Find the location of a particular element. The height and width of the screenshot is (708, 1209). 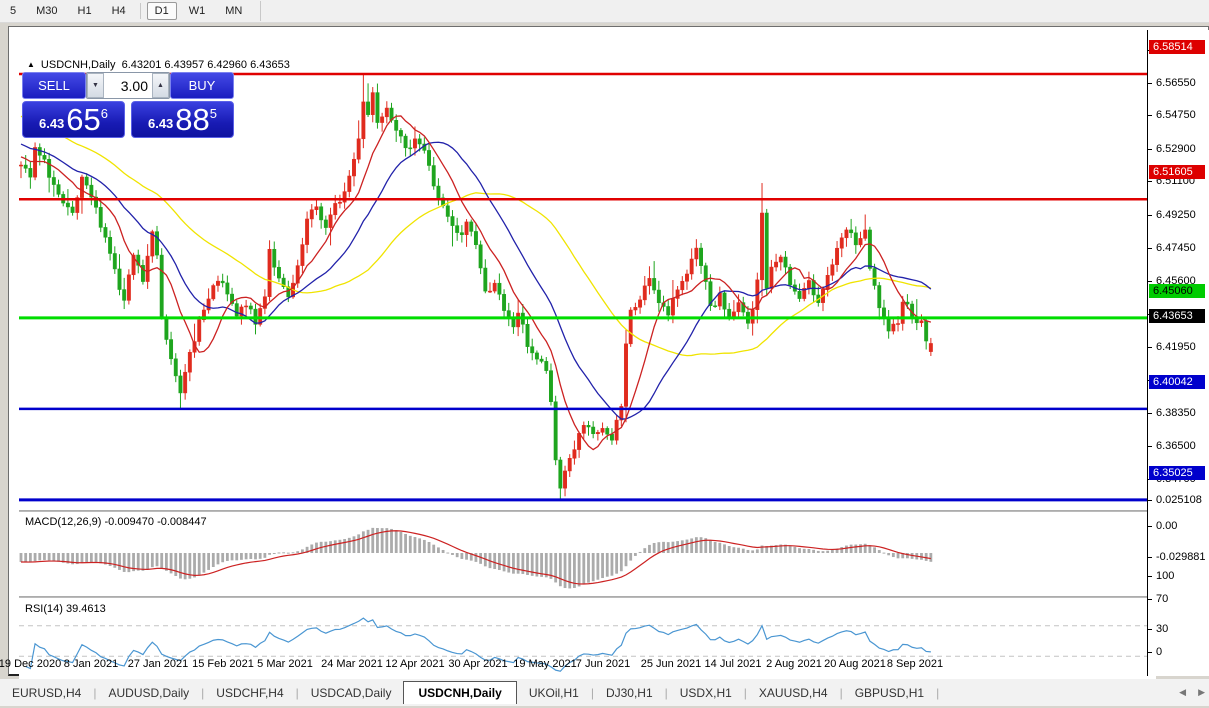

price-level-label: 6.51605 is located at coordinates (1177, 172).